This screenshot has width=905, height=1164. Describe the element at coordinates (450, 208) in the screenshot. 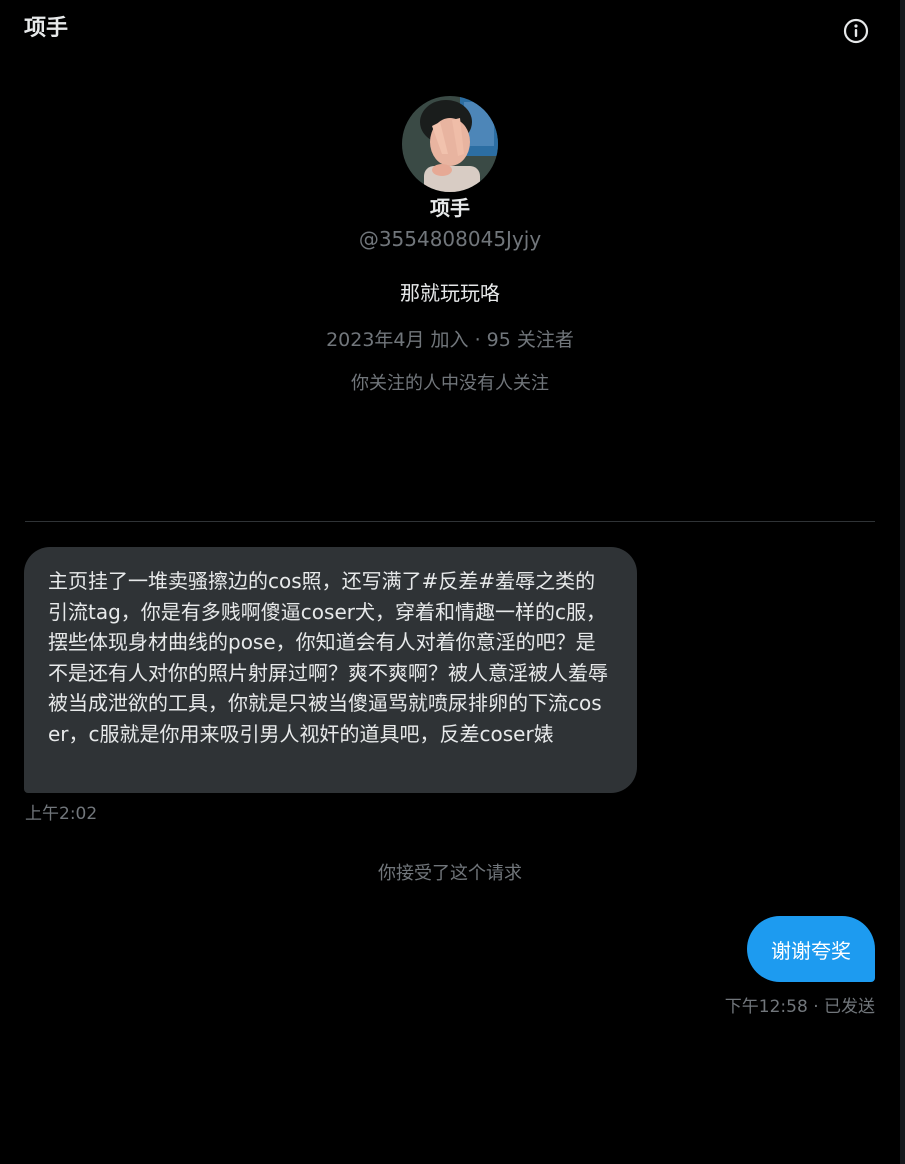

I see `profile-name: 项手` at that location.